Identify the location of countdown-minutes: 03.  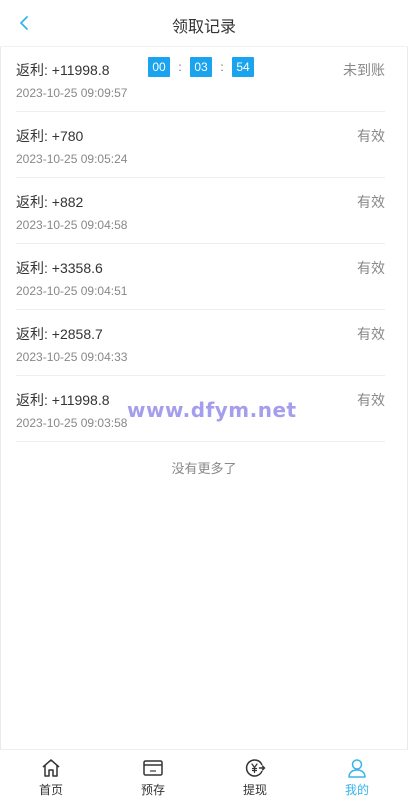
(201, 67).